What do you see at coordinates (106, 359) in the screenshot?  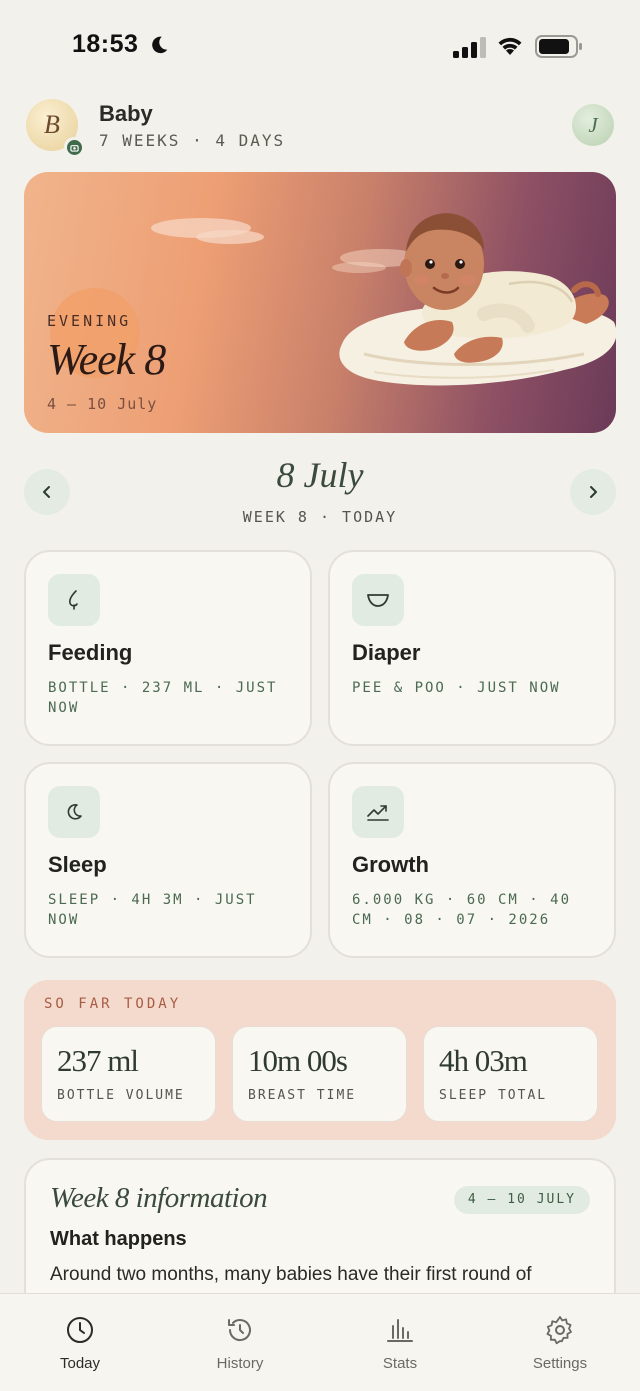 I see `hero-week-title: Week 8` at bounding box center [106, 359].